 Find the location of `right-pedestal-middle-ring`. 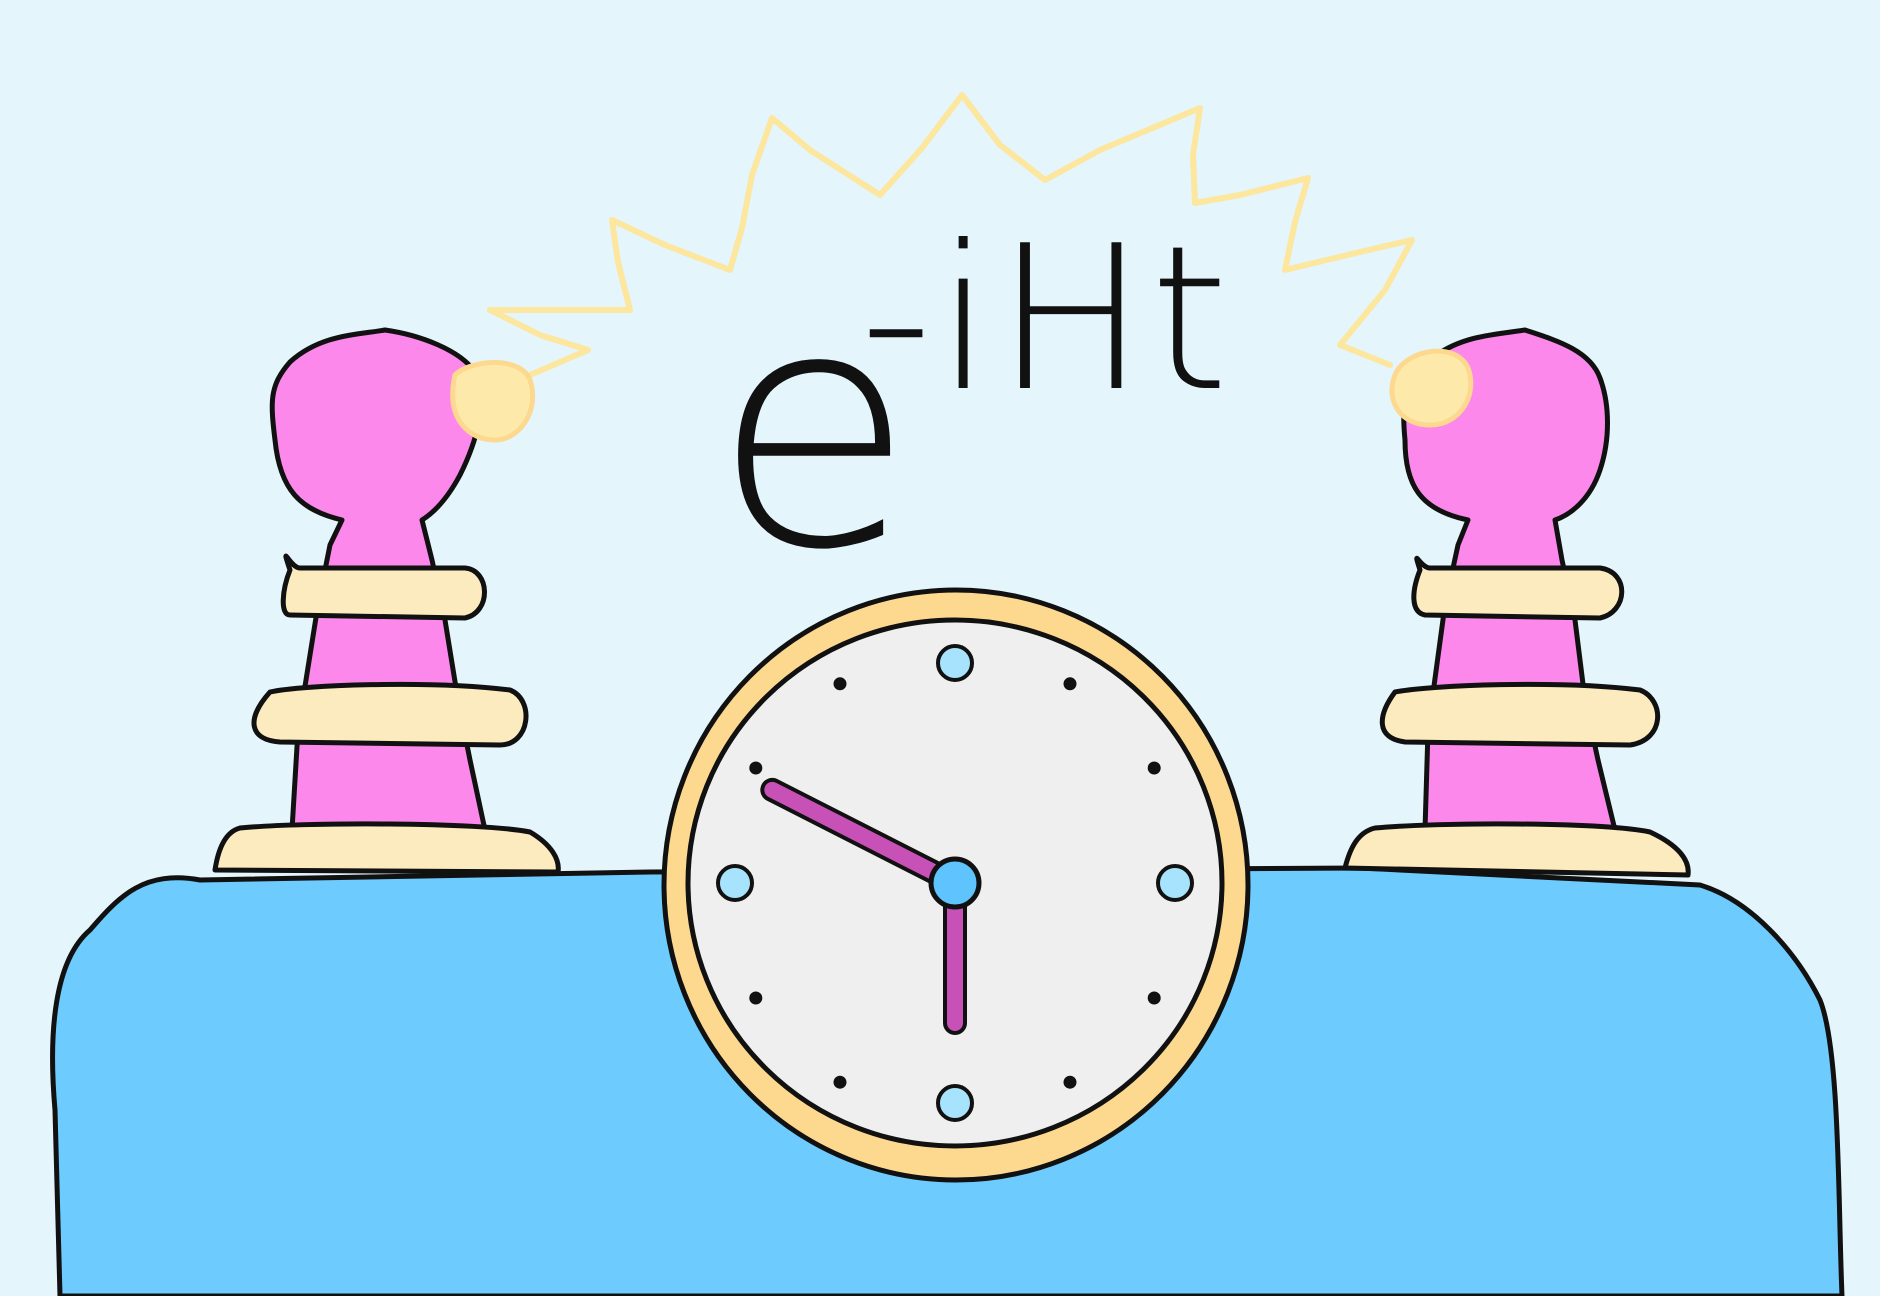

right-pedestal-middle-ring is located at coordinates (1520, 714).